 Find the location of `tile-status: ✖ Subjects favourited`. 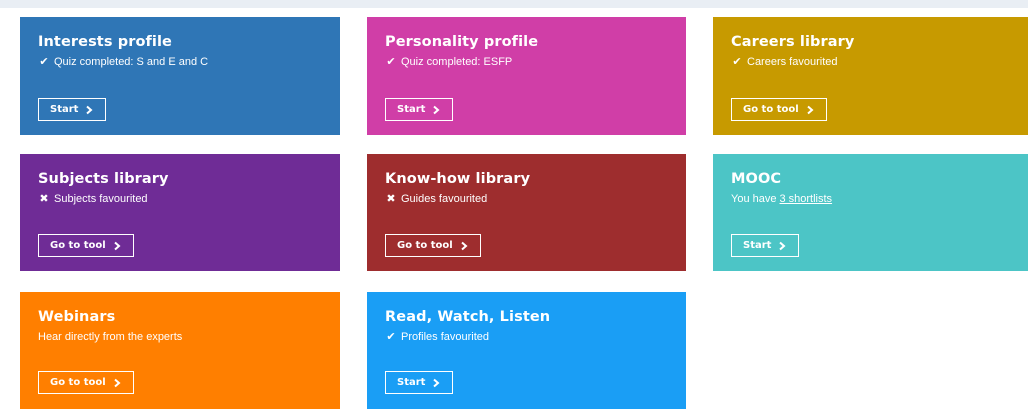

tile-status: ✖ Subjects favourited is located at coordinates (180, 199).